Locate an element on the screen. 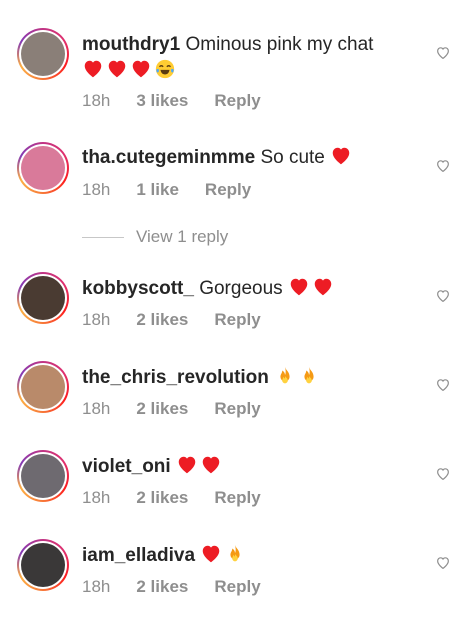 The height and width of the screenshot is (629, 460). comment-line: tha.cutegeminmme So cute is located at coordinates (218, 157).